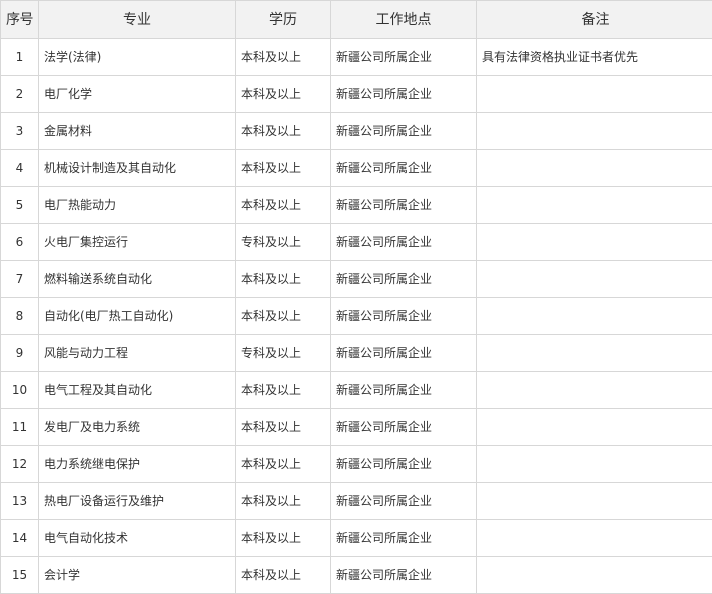  Describe the element at coordinates (137, 464) in the screenshot. I see `cell-major: 电力系统继电保护` at that location.